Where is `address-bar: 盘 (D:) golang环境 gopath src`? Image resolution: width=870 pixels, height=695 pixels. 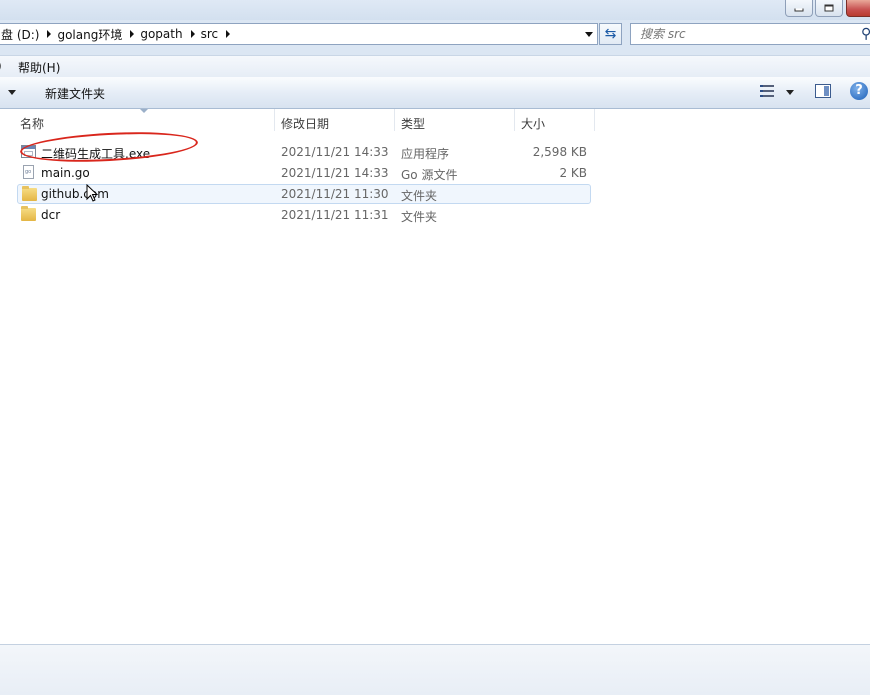 address-bar: 盘 (D:) golang环境 gopath src is located at coordinates (299, 34).